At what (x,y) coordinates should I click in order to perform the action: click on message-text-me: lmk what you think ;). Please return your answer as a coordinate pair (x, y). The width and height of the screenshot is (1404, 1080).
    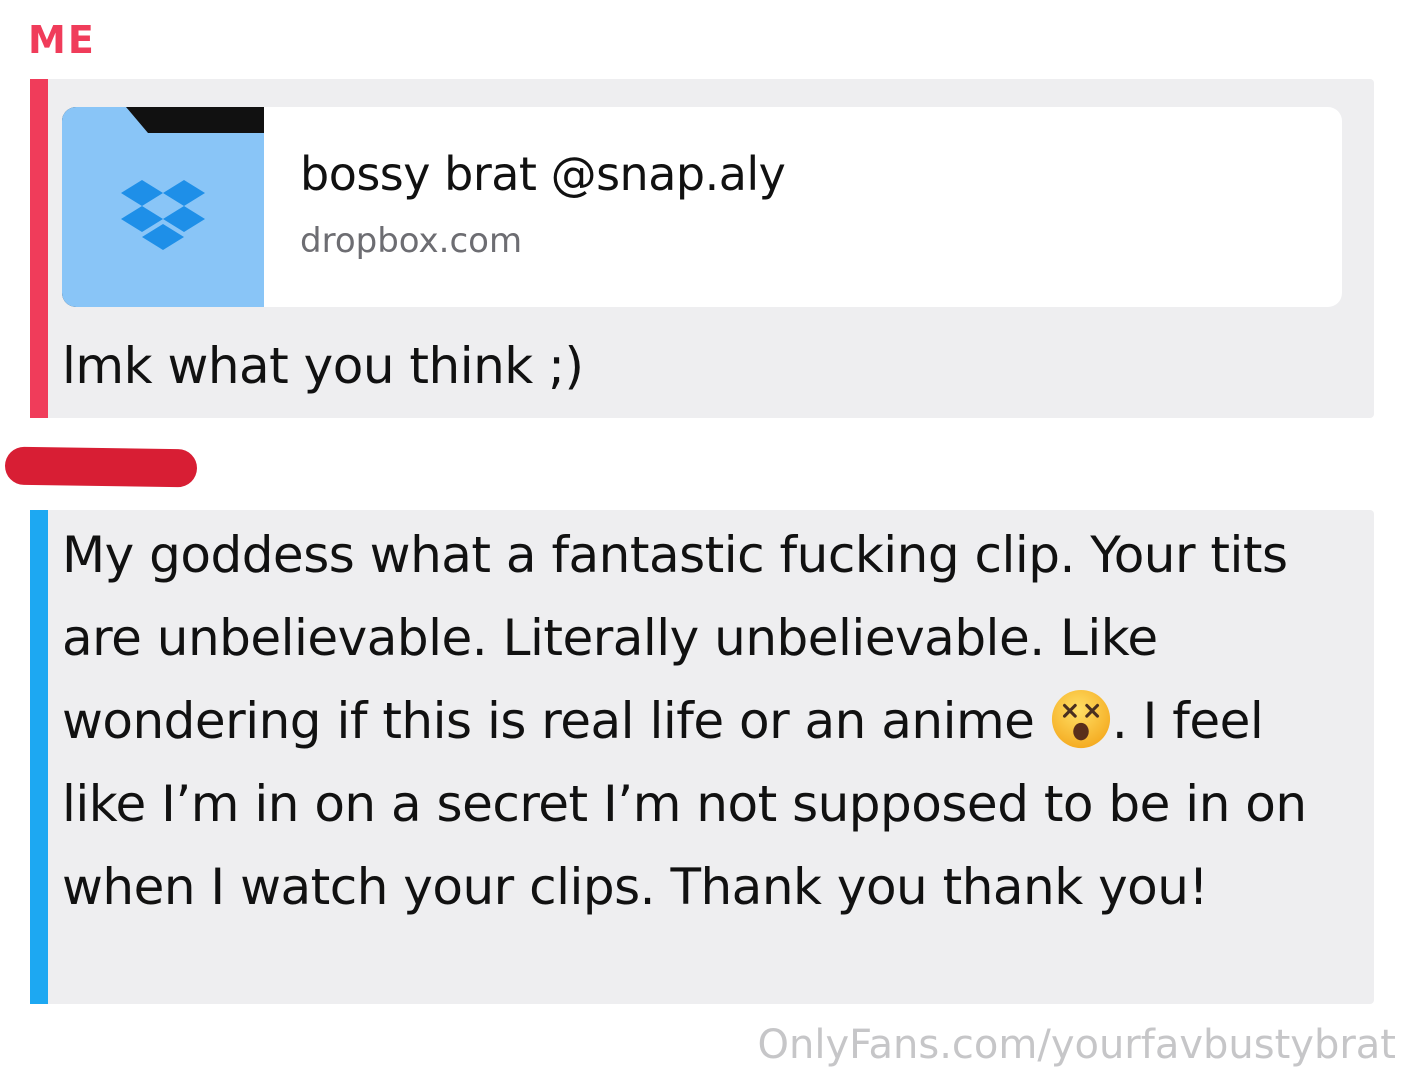
    Looking at the image, I should click on (323, 366).